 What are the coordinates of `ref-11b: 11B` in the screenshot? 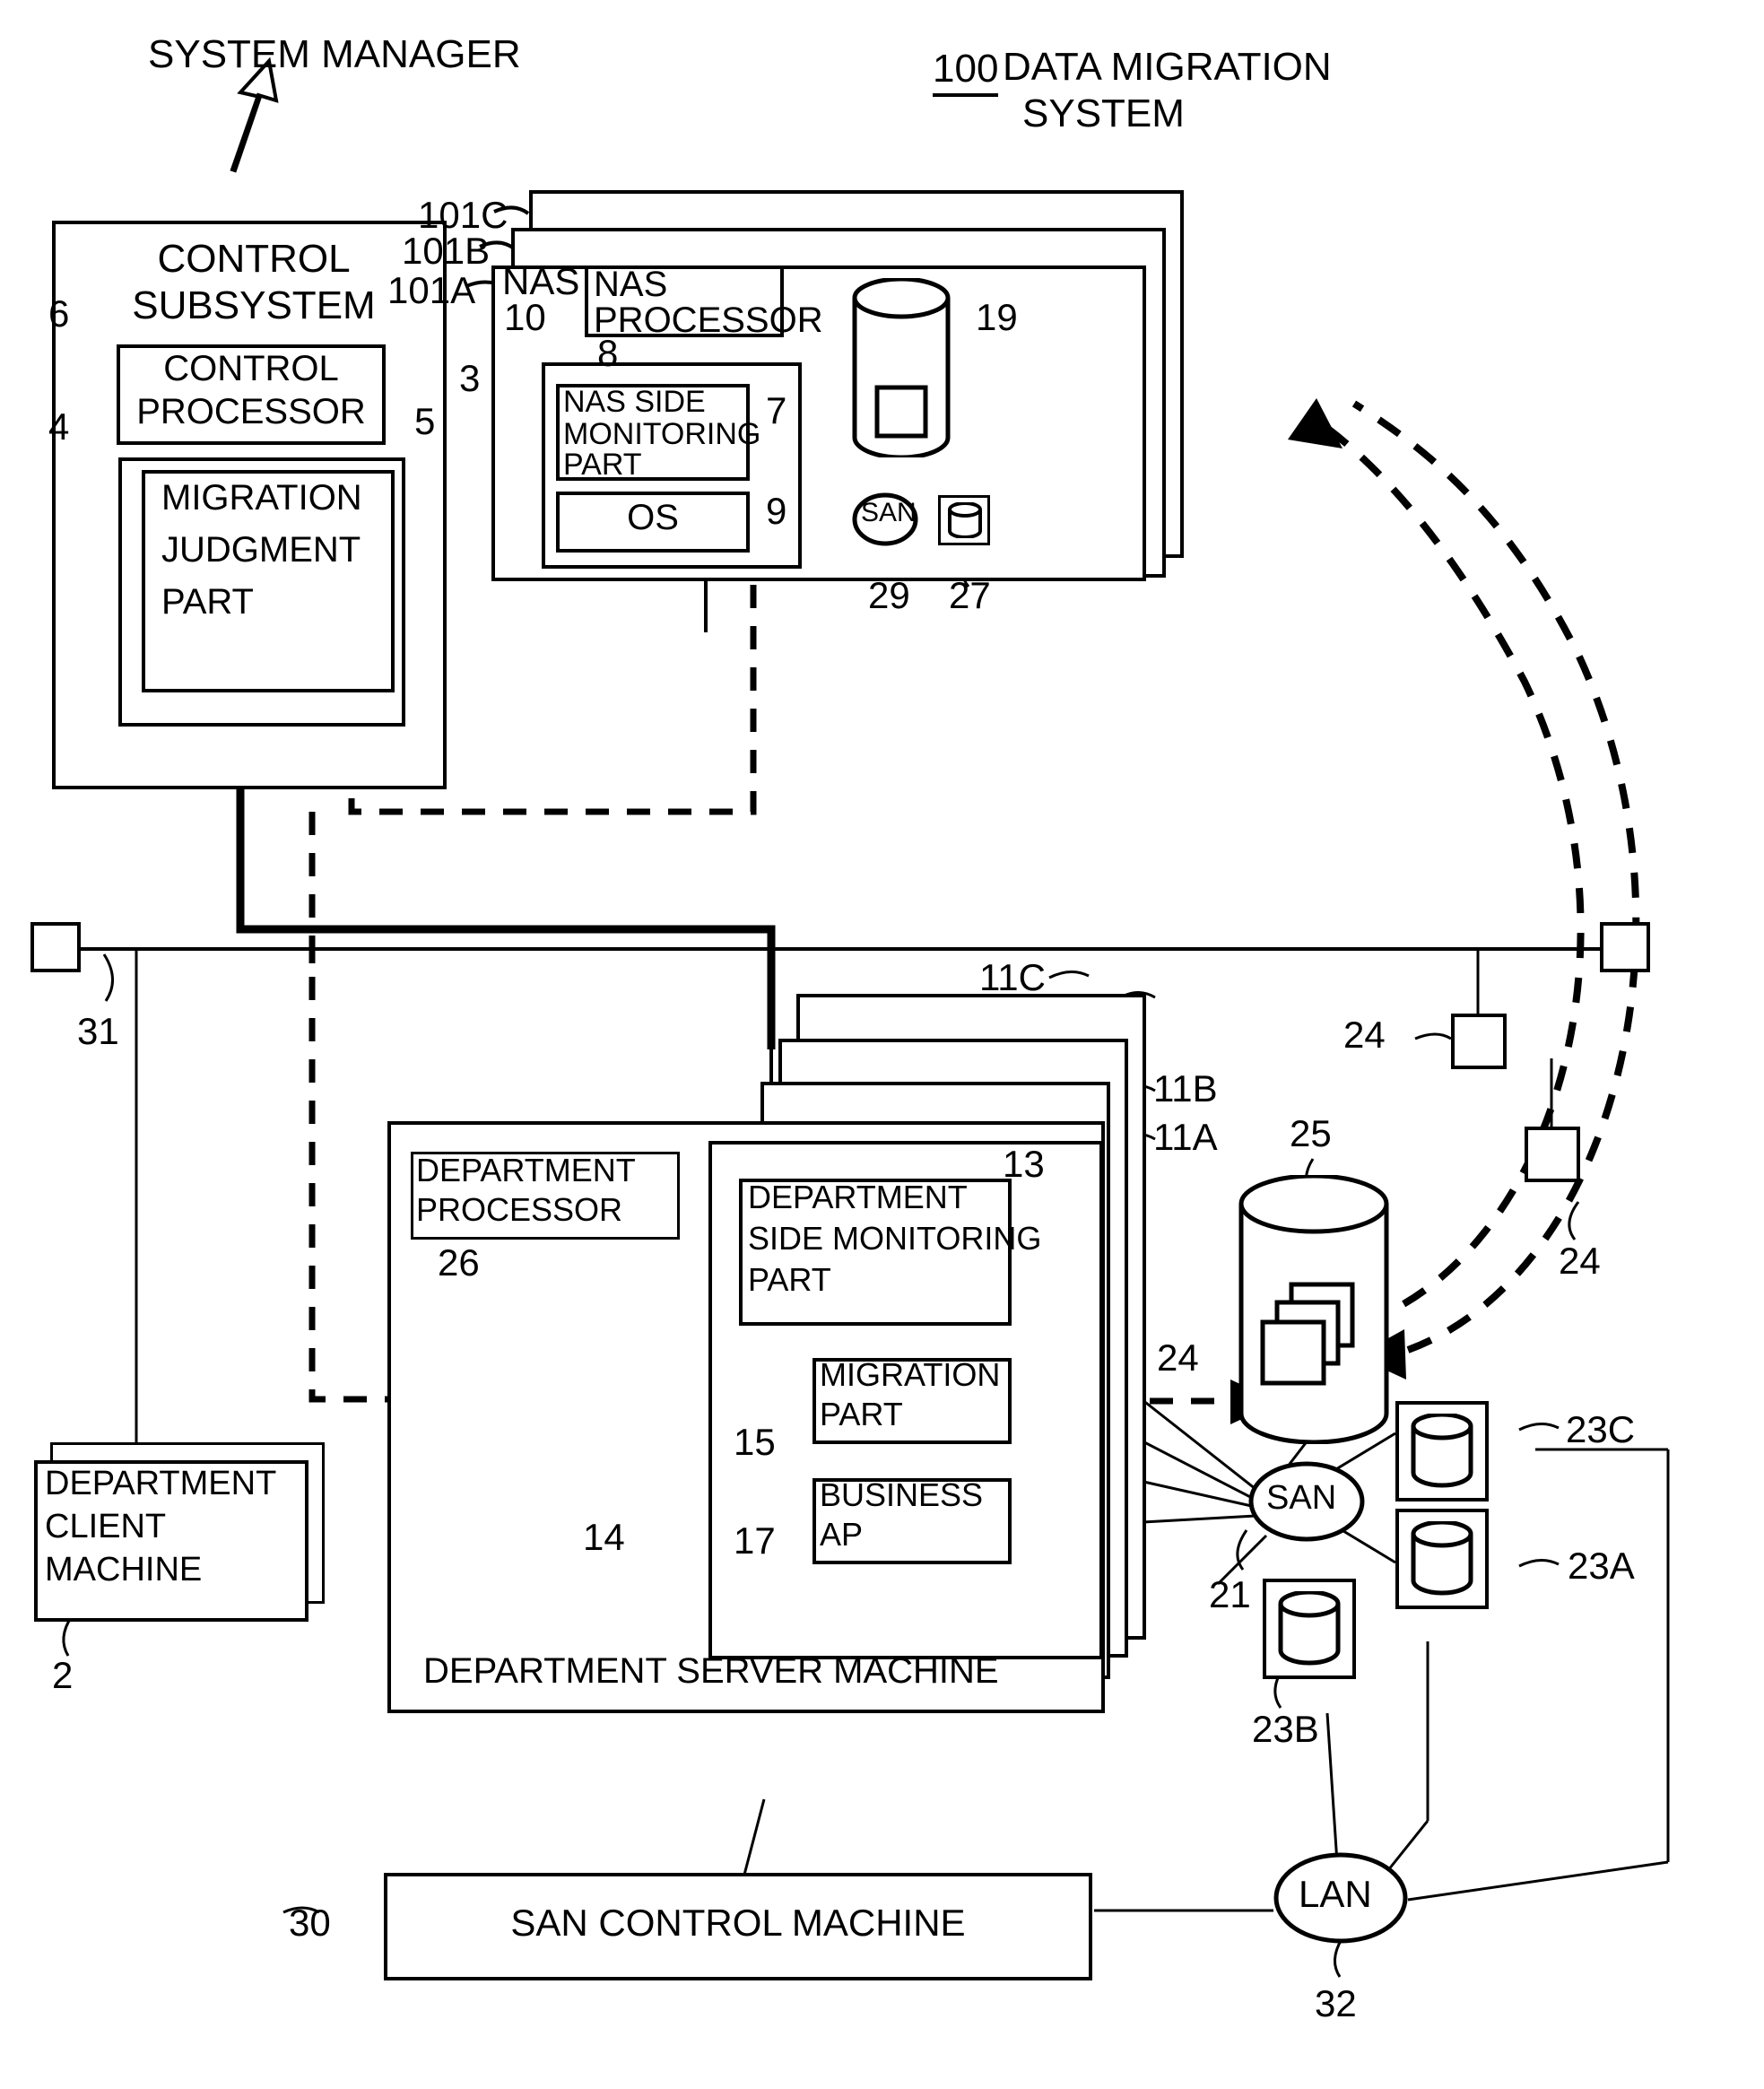 It's located at (1185, 1088).